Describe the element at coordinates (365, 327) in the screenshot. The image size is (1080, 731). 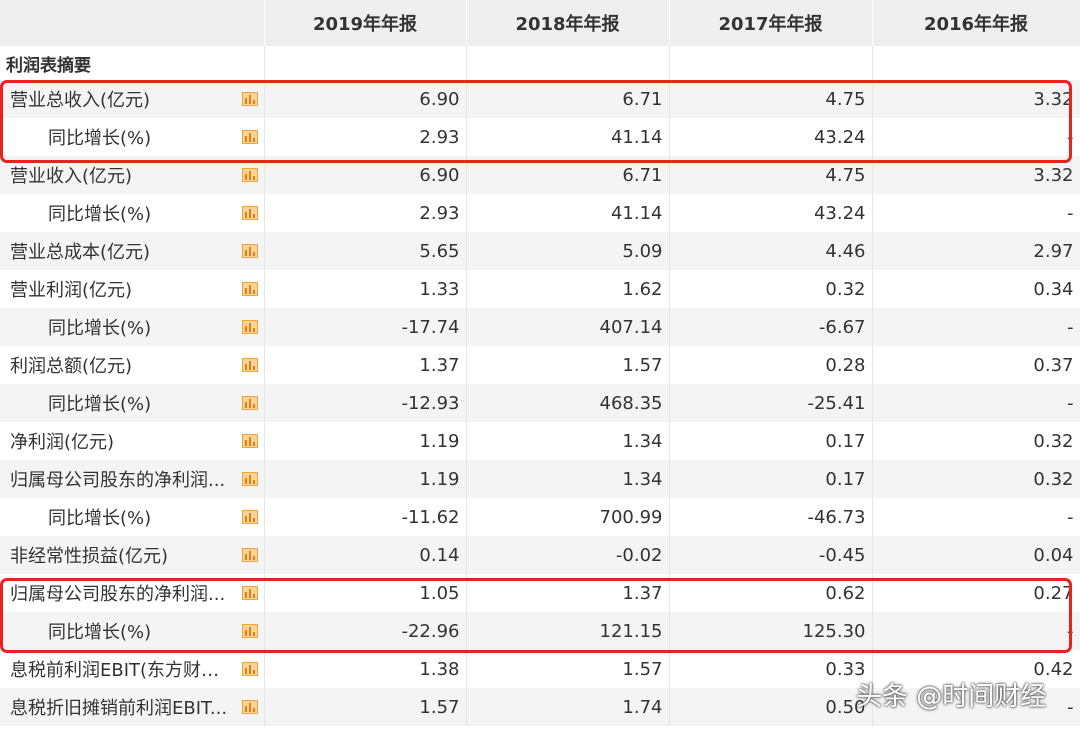
I see `value-cell: -17.74` at that location.